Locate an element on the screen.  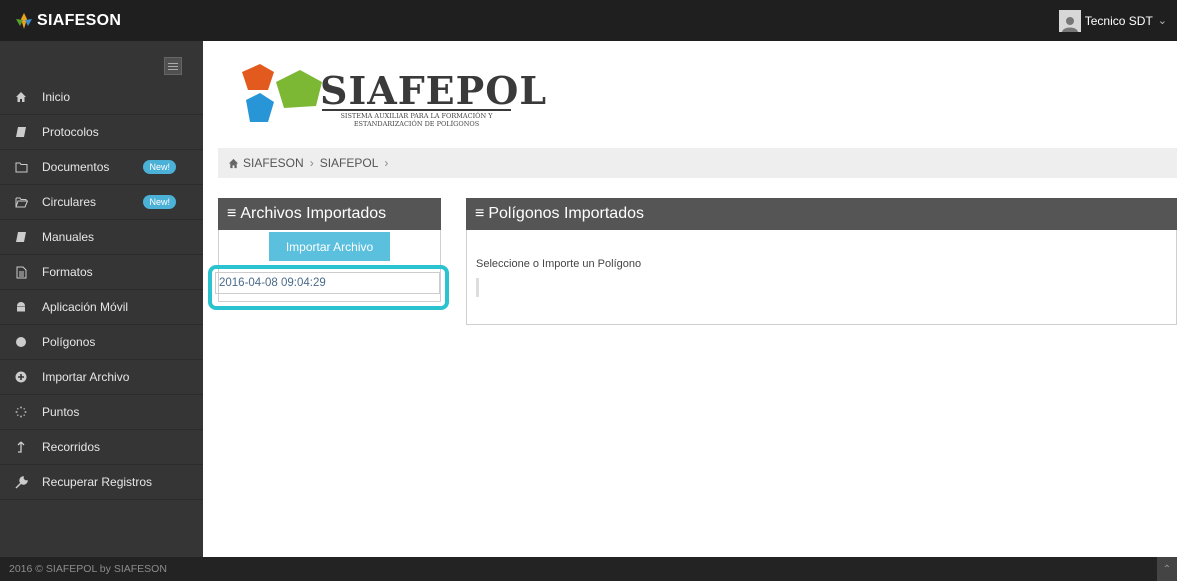
logo-title: SIAFEPOL is located at coordinates (434, 90).